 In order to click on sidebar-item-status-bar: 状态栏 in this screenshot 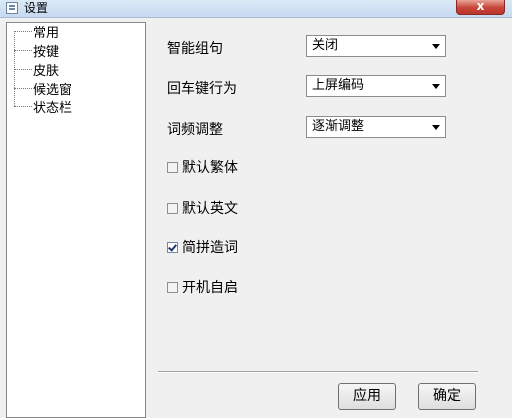, I will do `click(43, 107)`.